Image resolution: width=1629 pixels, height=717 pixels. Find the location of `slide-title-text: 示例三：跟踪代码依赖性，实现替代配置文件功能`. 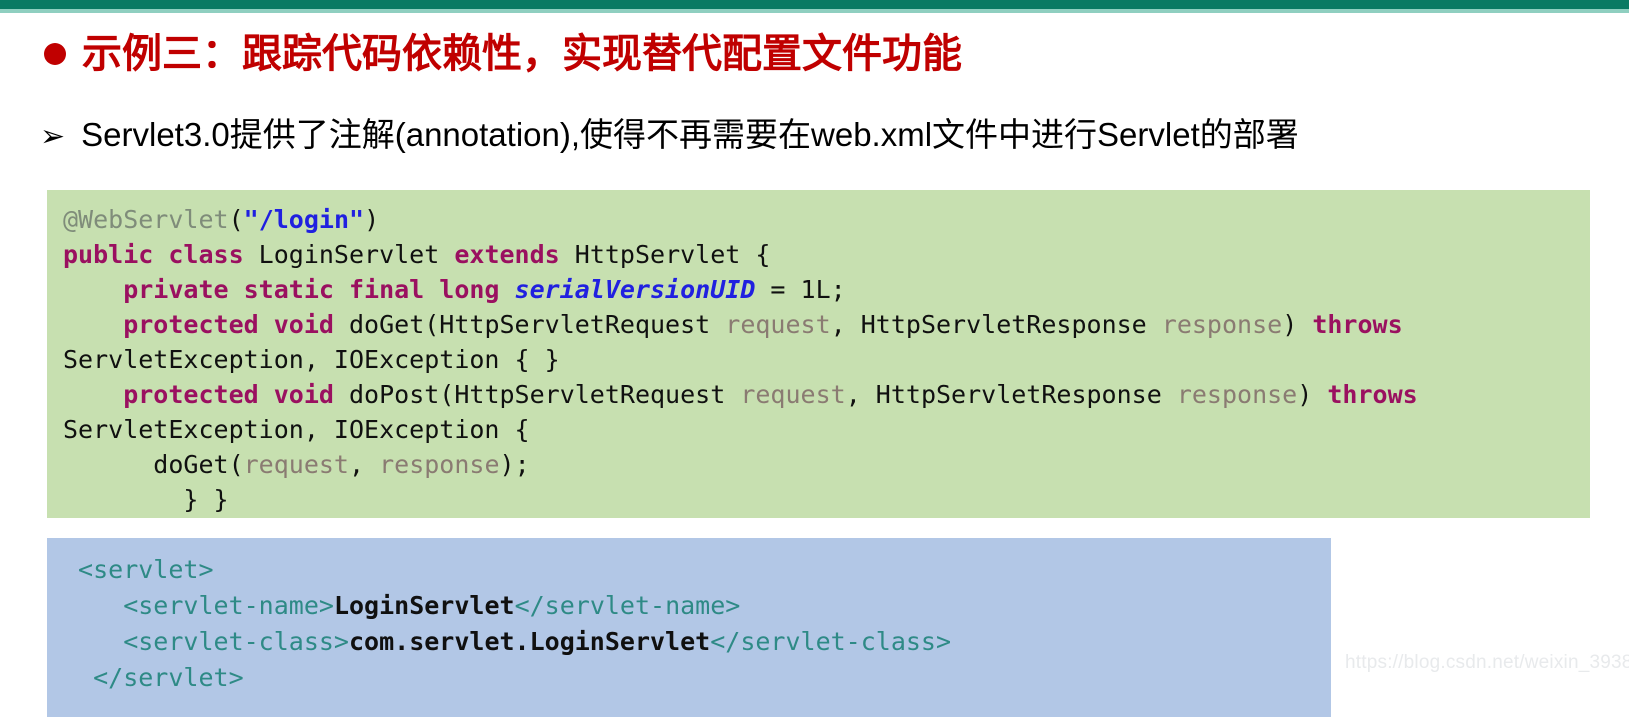

slide-title-text: 示例三：跟踪代码依赖性，实现替代配置文件功能 is located at coordinates (522, 53).